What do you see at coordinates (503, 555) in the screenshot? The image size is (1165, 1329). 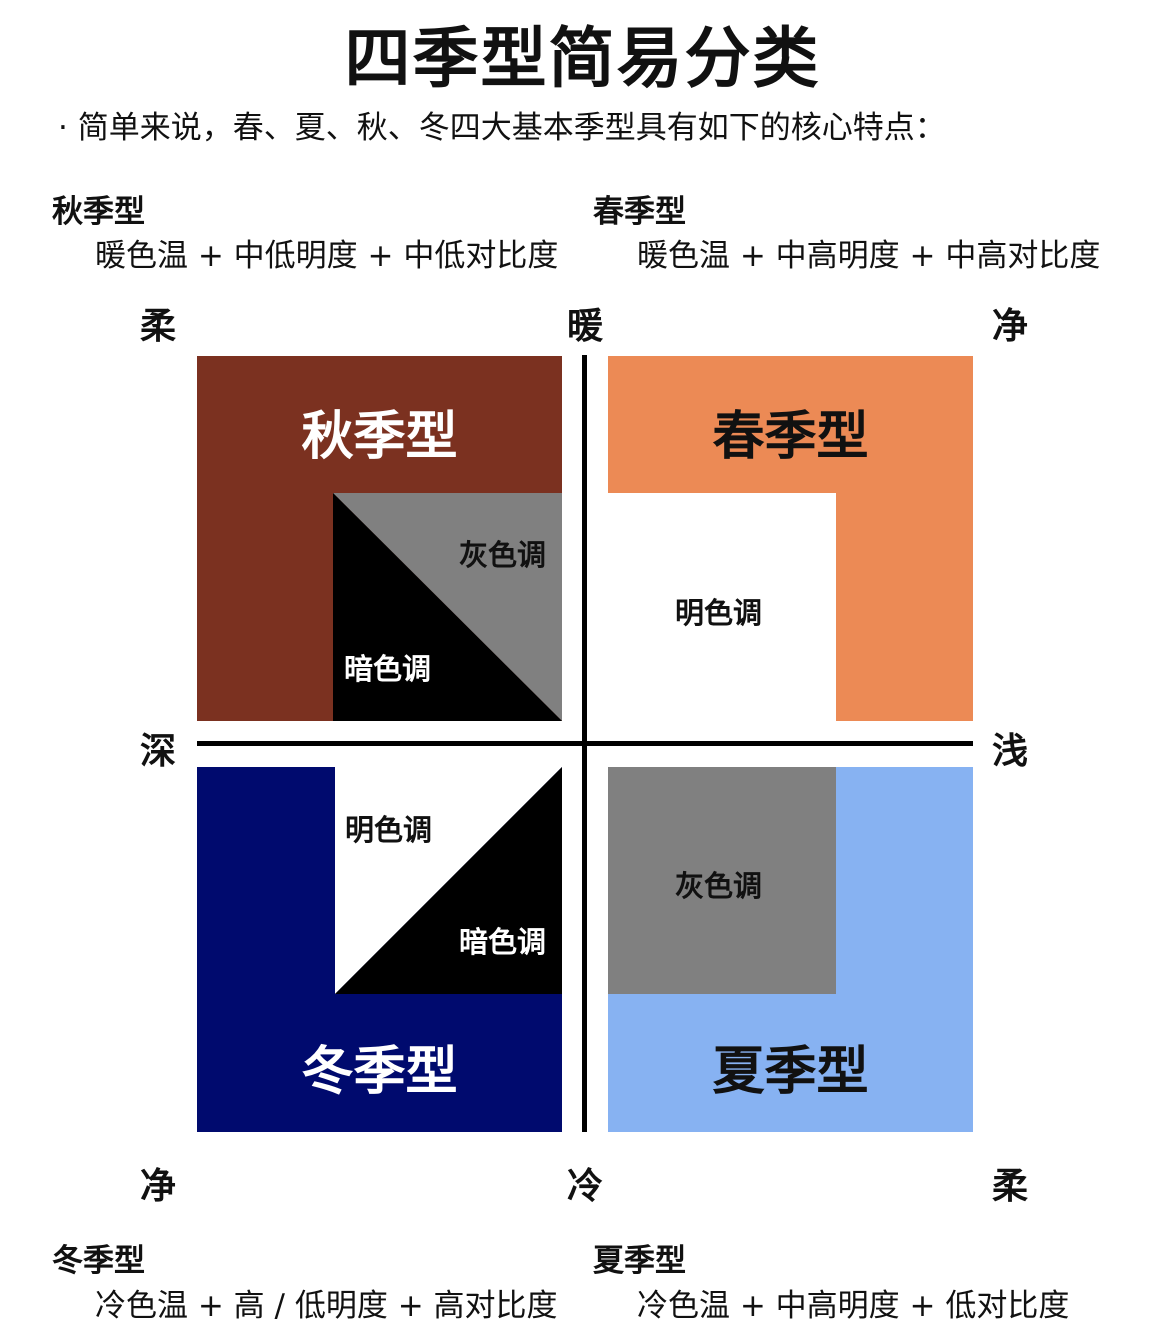 I see `autumn-gray-tone: 灰色调` at bounding box center [503, 555].